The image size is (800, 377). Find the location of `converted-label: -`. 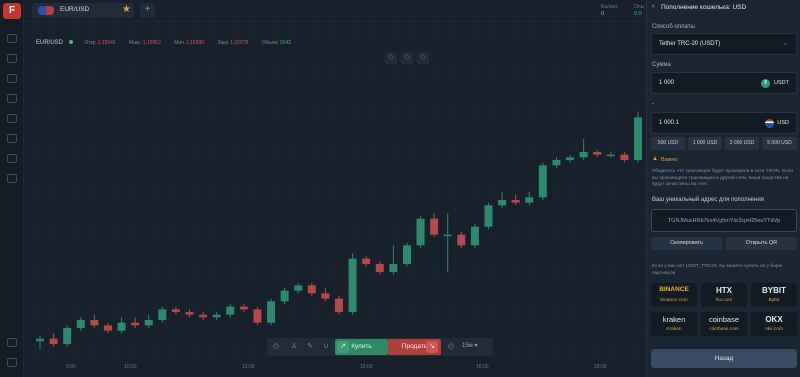

converted-label: - is located at coordinates (653, 104).